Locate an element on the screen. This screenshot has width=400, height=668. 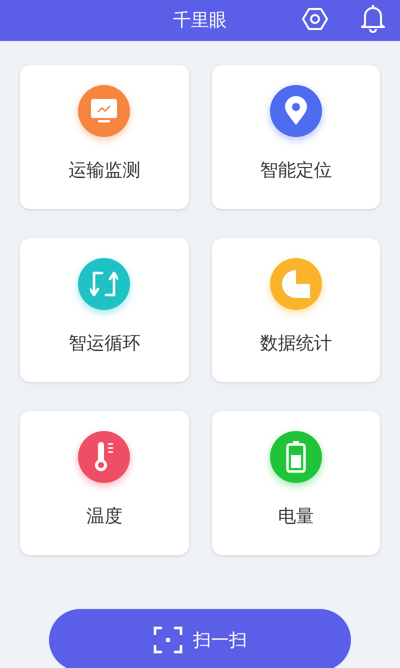
app-title: 千里眼 is located at coordinates (200, 21).